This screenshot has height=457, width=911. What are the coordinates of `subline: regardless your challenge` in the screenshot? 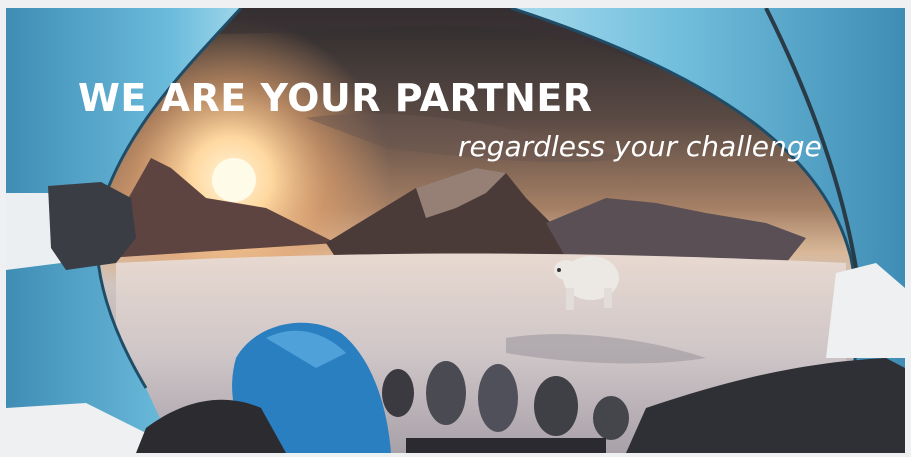 It's located at (640, 146).